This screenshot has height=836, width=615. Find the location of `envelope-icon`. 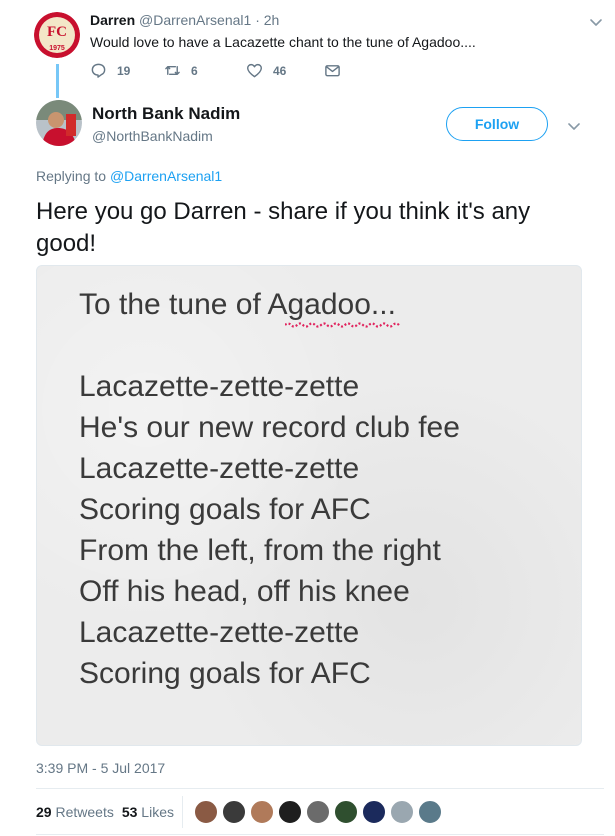

envelope-icon is located at coordinates (332, 71).